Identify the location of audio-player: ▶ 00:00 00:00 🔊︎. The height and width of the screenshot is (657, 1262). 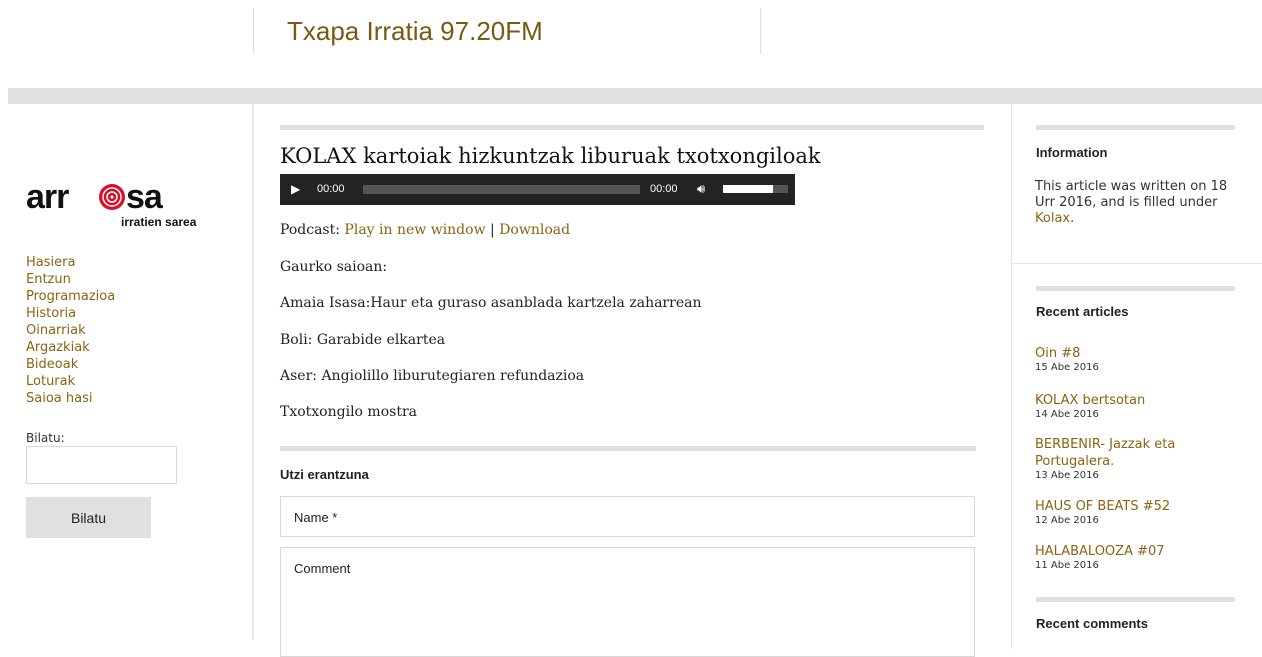
(537, 189).